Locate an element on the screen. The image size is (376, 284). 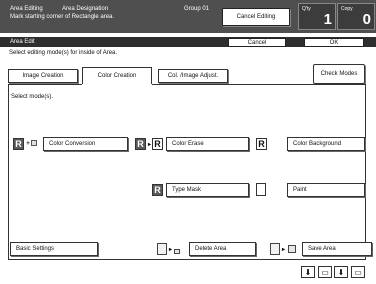
r-background-icon: R is located at coordinates (261, 144).